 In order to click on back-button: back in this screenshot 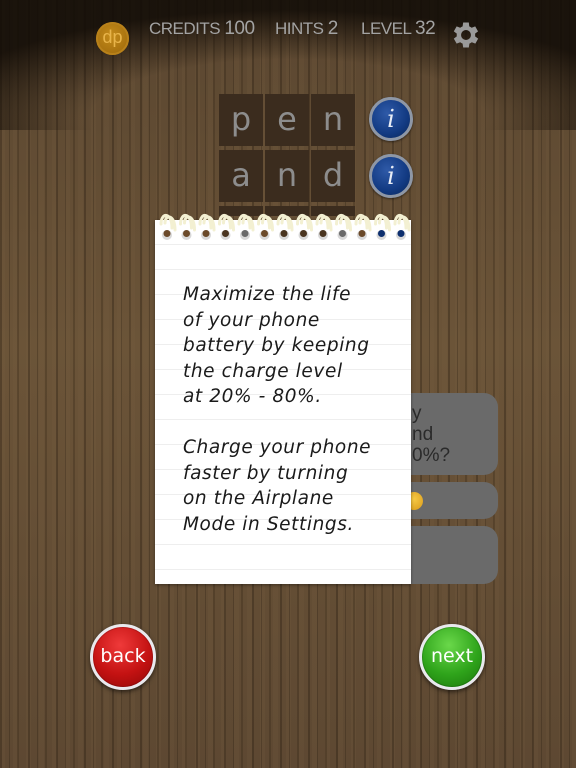, I will do `click(123, 657)`.